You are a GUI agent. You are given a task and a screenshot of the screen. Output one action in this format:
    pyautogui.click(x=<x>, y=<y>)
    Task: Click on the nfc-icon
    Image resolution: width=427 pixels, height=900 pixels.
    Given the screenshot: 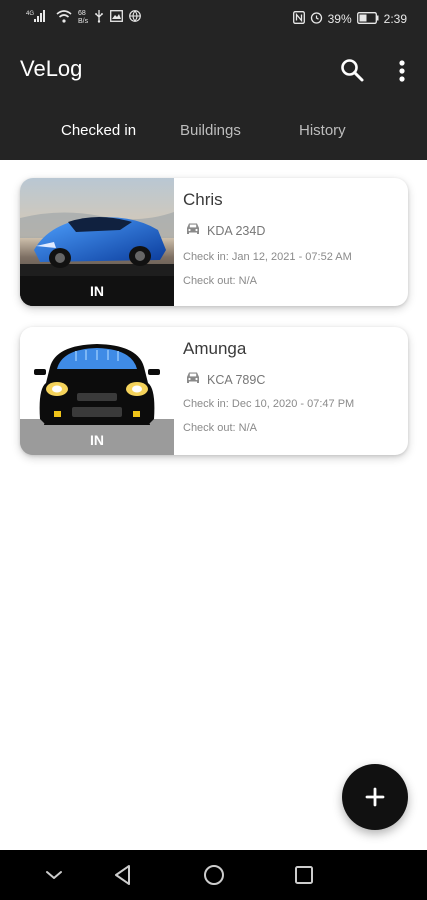 What is the action you would take?
    pyautogui.click(x=298, y=19)
    